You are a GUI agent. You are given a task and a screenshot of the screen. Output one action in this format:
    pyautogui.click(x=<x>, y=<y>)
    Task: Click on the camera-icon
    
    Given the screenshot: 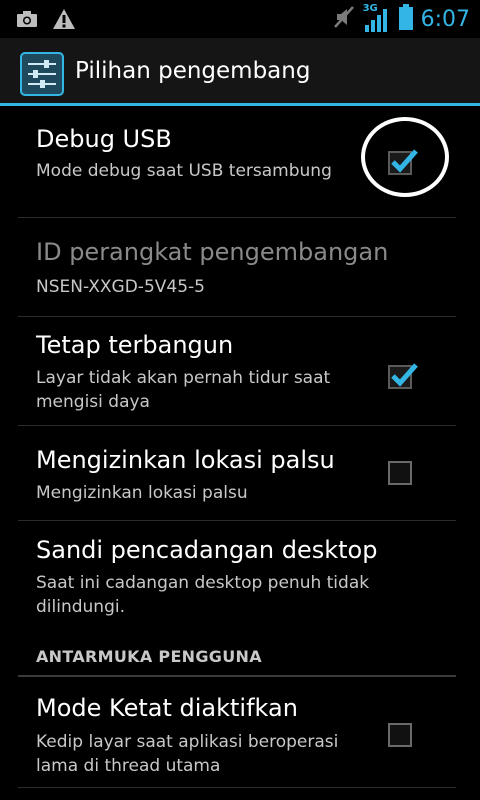 What is the action you would take?
    pyautogui.click(x=27, y=21)
    